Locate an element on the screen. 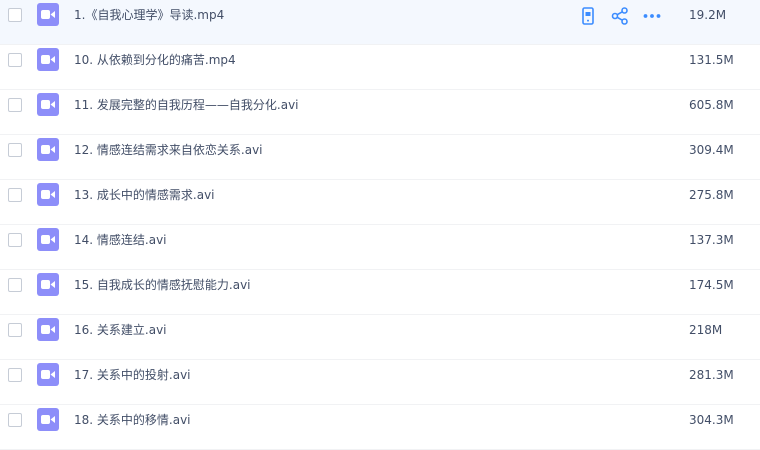  phone-icon is located at coordinates (588, 16).